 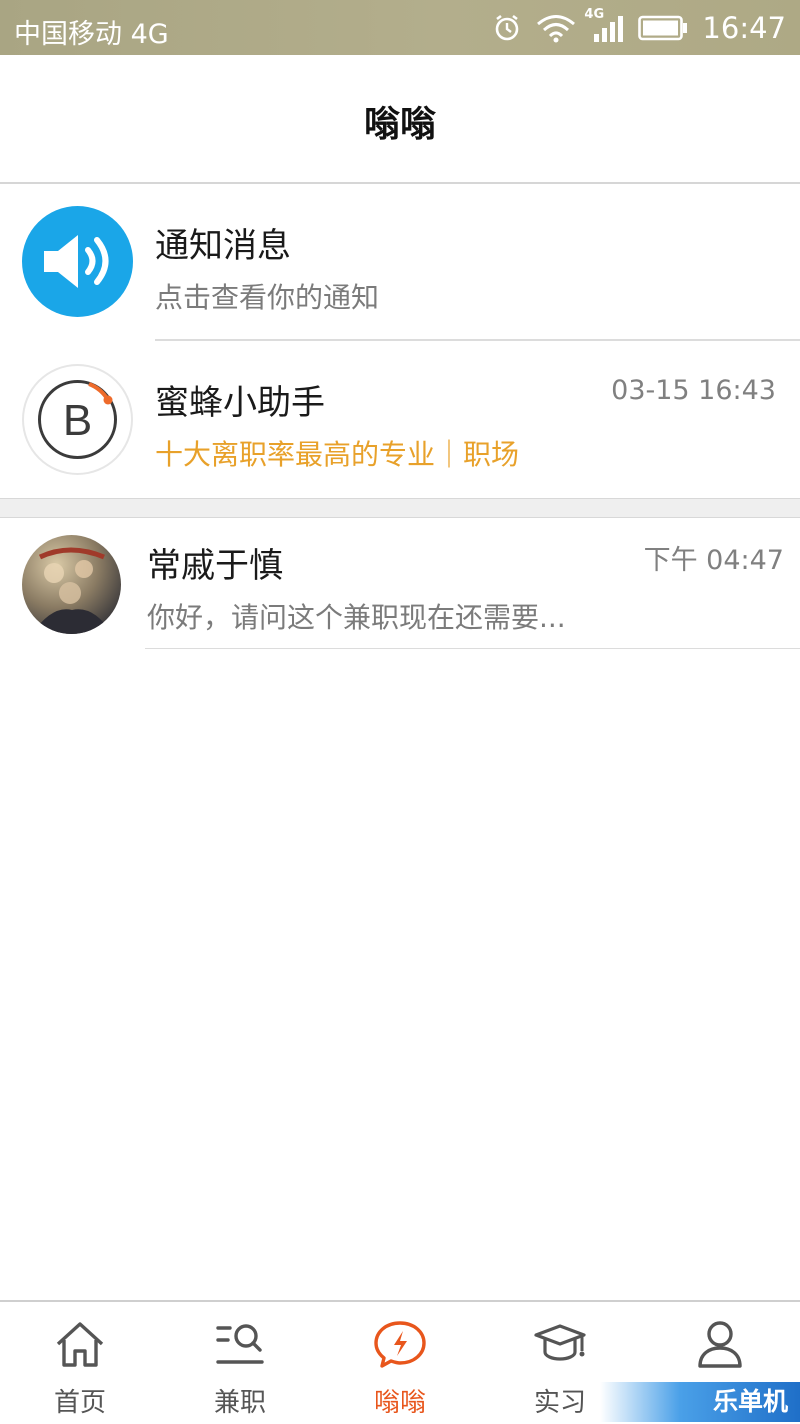 I want to click on section-divider, so click(x=400, y=508).